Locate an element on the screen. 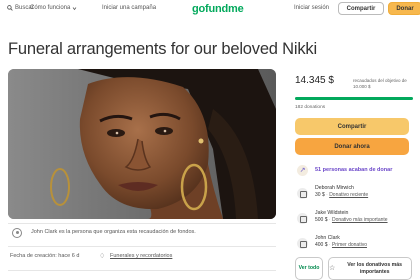 Image resolution: width=420 pixels, height=280 pixels. login-link: Iniciar sesión is located at coordinates (311, 8).